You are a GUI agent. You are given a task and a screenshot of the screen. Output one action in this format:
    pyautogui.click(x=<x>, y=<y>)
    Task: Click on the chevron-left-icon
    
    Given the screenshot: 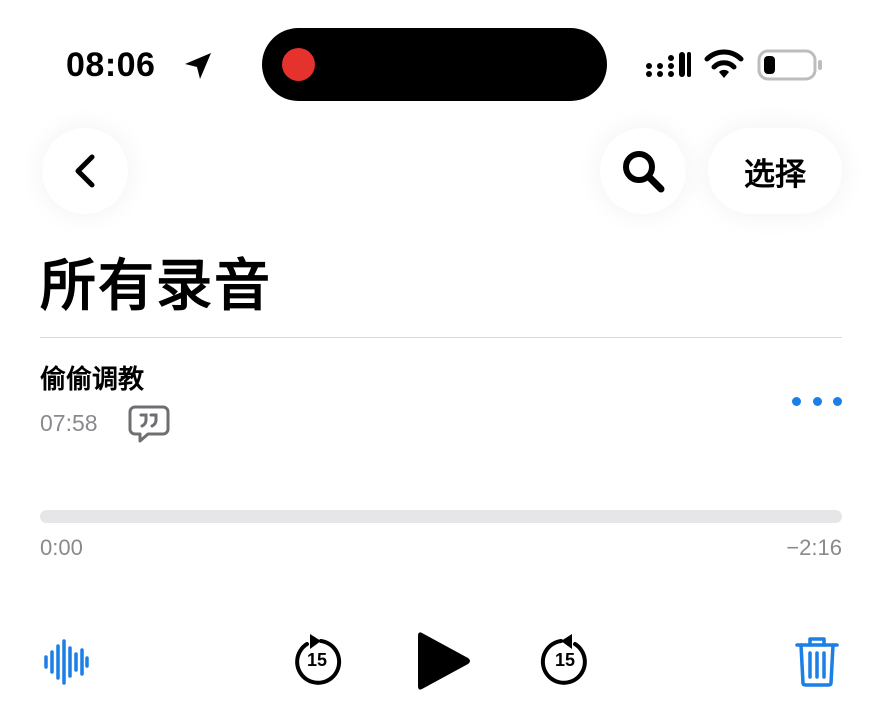 What is the action you would take?
    pyautogui.click(x=85, y=171)
    